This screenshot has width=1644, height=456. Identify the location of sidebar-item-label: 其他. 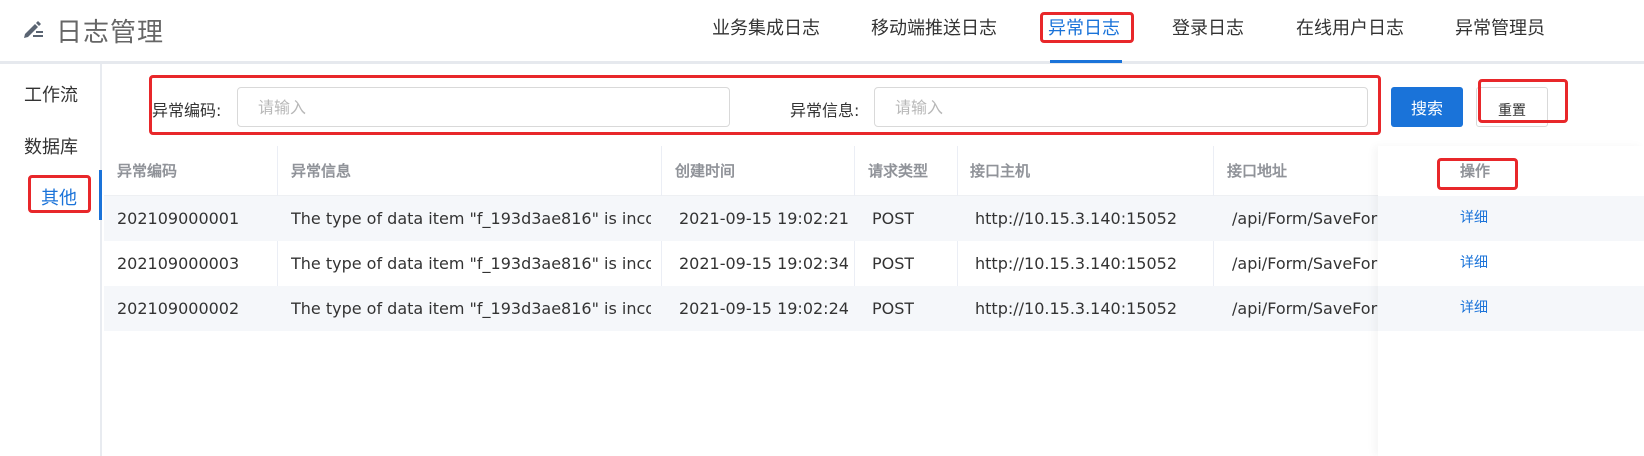
(59, 198).